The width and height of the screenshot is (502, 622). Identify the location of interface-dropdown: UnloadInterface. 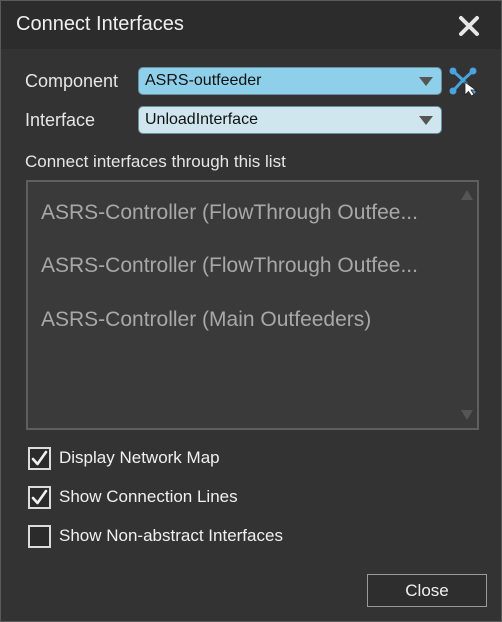
(290, 120).